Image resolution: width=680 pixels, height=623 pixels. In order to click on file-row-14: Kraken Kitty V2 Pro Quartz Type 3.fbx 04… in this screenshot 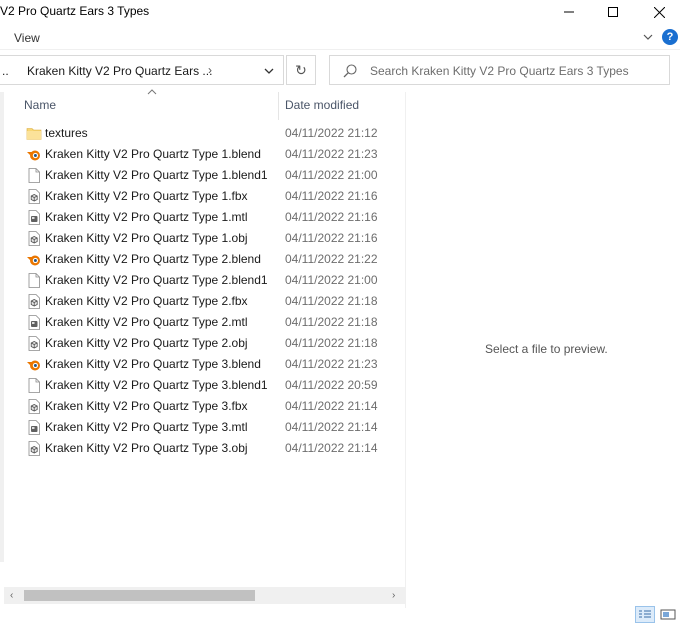, I will do `click(204, 406)`.